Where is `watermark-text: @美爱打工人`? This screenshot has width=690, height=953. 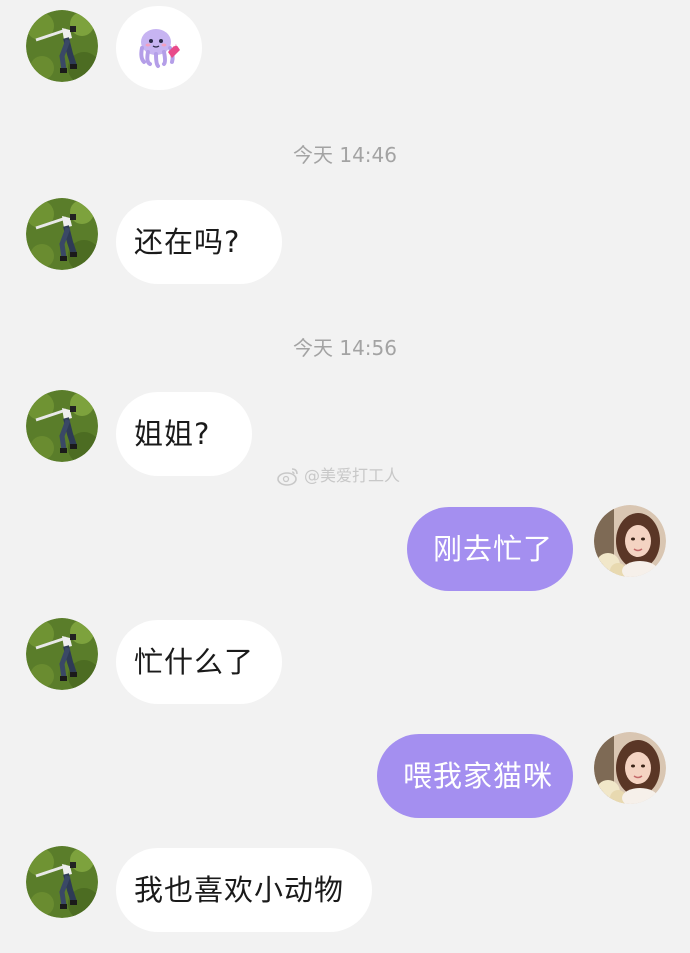
watermark-text: @美爱打工人 is located at coordinates (352, 475).